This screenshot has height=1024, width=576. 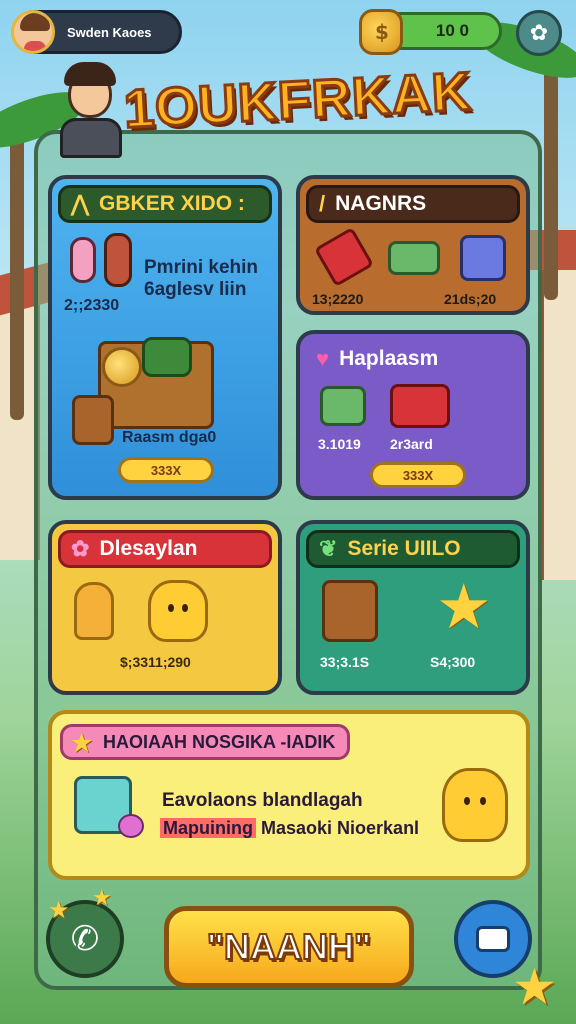 What do you see at coordinates (80, 203) in the screenshot?
I see `quest-icon: ⋀` at bounding box center [80, 203].